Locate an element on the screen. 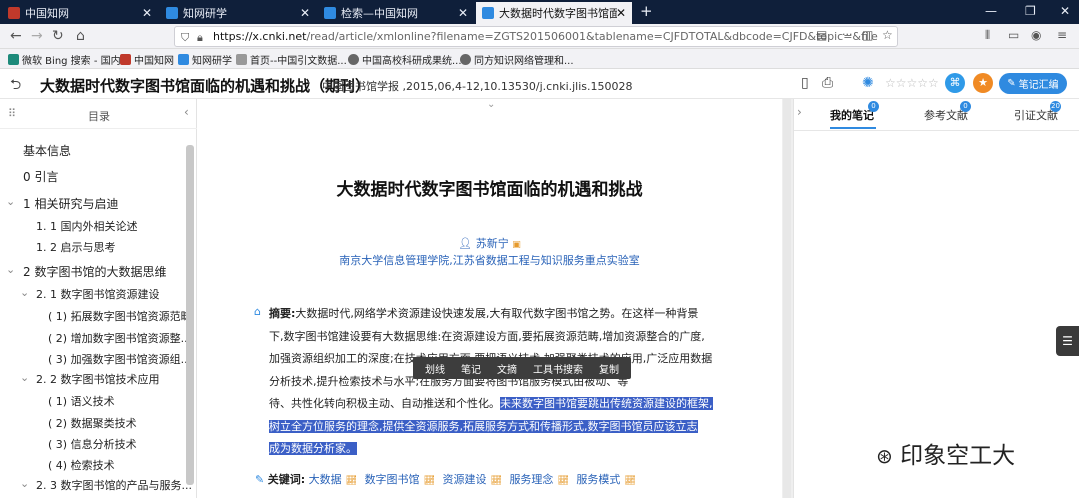  article-favicon-icon is located at coordinates (488, 13).